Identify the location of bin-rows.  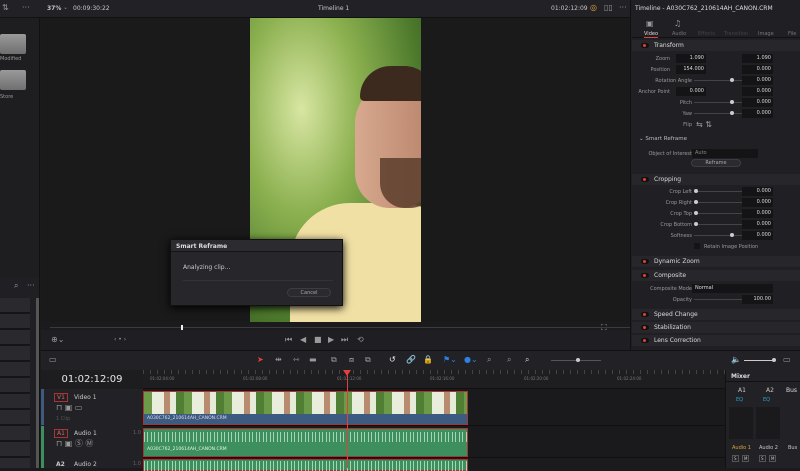
(15, 383).